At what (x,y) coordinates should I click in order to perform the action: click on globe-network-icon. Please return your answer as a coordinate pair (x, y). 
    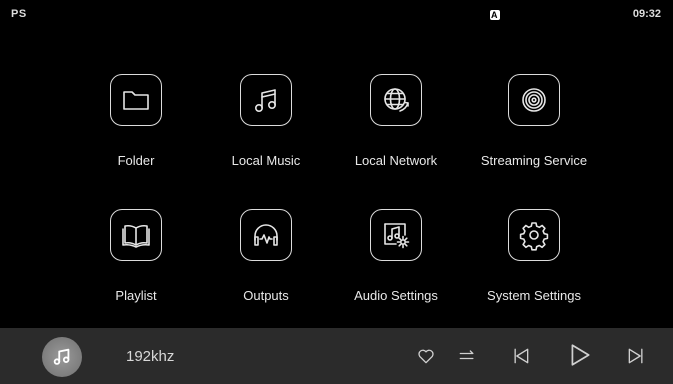
    Looking at the image, I should click on (396, 100).